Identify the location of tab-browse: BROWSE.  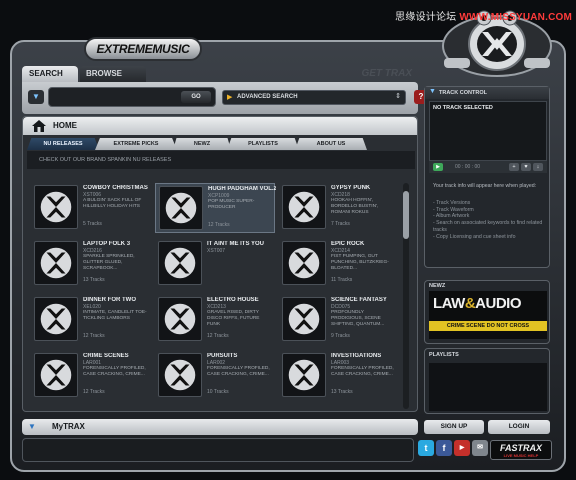
(113, 74).